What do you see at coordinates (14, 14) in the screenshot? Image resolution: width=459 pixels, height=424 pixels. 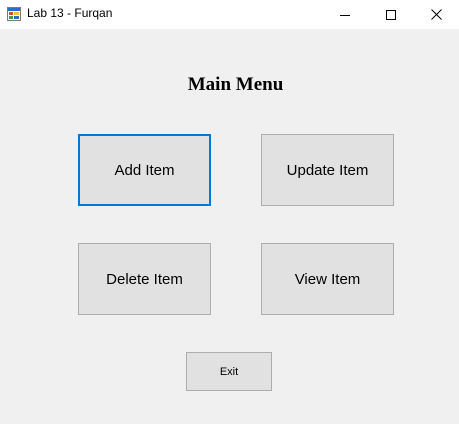 I see `app-form-icon` at bounding box center [14, 14].